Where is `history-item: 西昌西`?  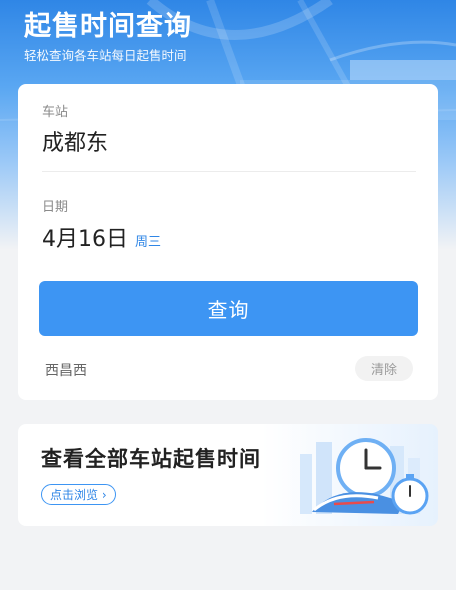
history-item: 西昌西 is located at coordinates (66, 370).